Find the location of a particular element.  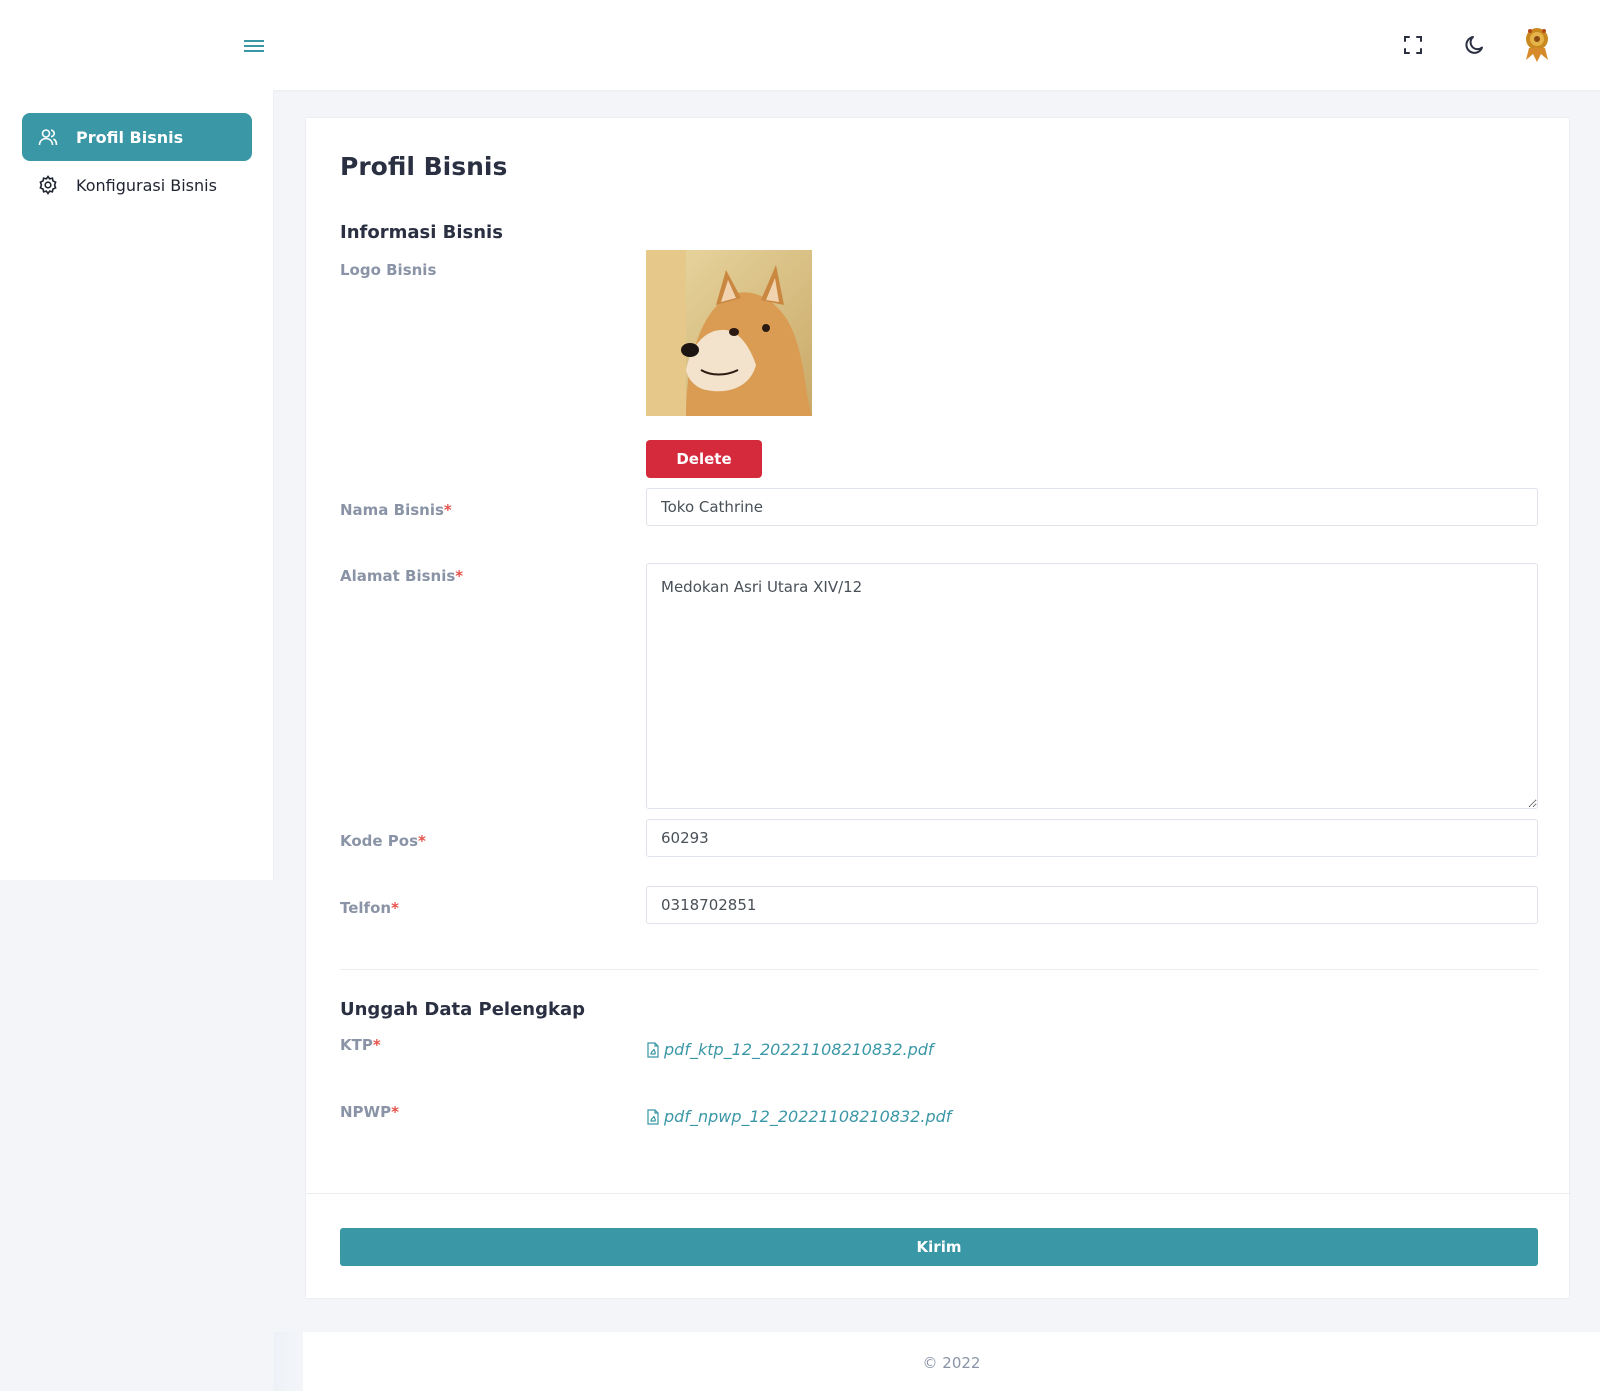

alamat-bisnis-textarea: Medokan Asri Utara XIV/12 is located at coordinates (1092, 686).